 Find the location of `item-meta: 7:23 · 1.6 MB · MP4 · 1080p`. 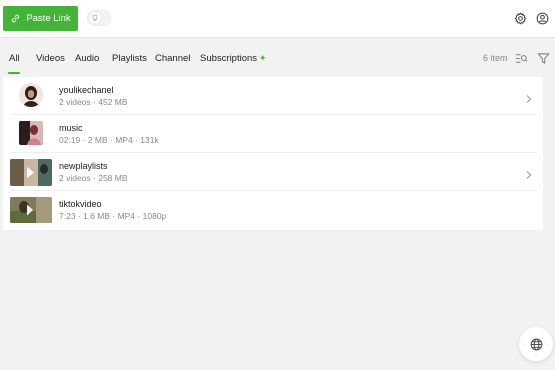

item-meta: 7:23 · 1.6 MB · MP4 · 1080p is located at coordinates (113, 216).